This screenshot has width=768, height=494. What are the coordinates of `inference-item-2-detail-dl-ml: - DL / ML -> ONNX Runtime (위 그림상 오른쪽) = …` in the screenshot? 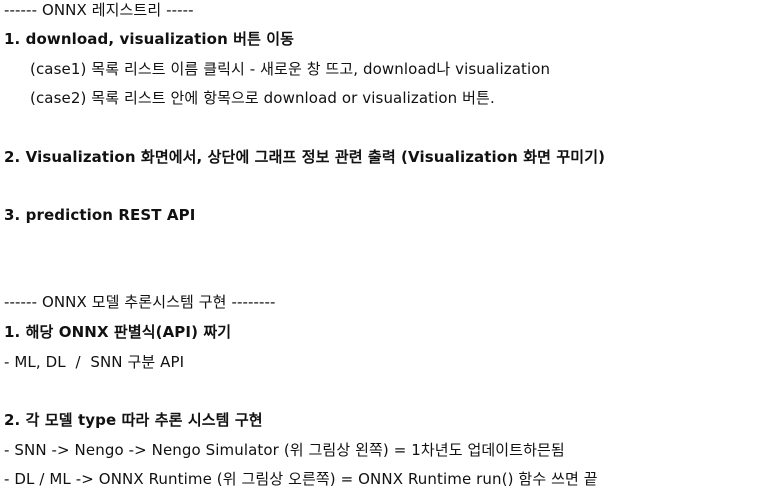 It's located at (301, 479).